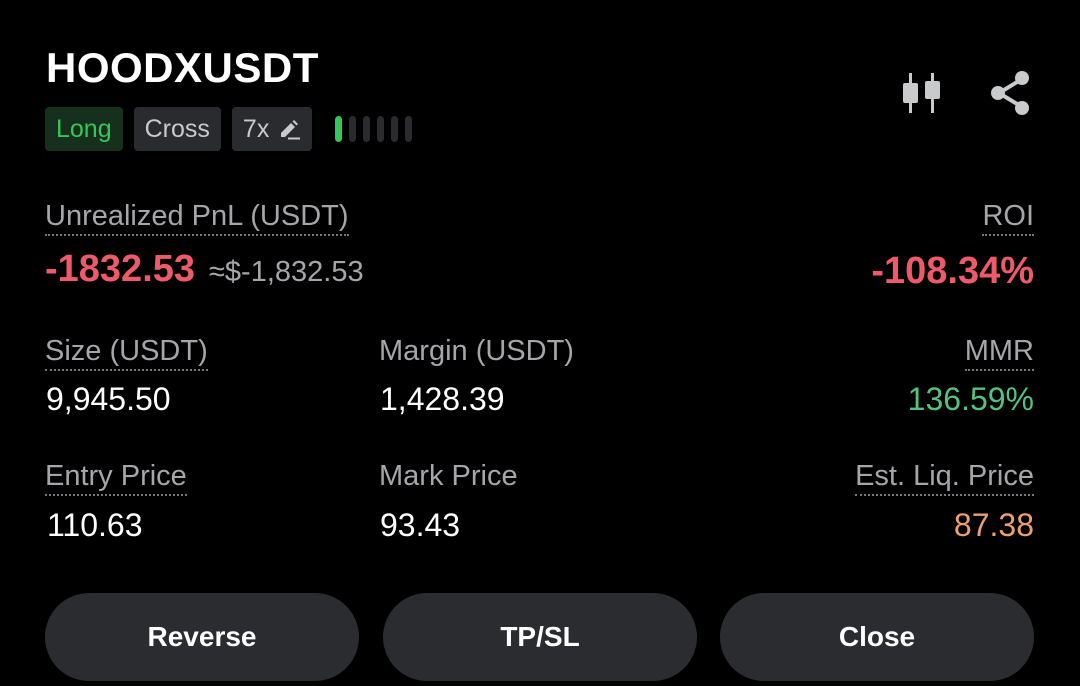 The height and width of the screenshot is (686, 1080). I want to click on mark-price-value: 93.43, so click(420, 525).